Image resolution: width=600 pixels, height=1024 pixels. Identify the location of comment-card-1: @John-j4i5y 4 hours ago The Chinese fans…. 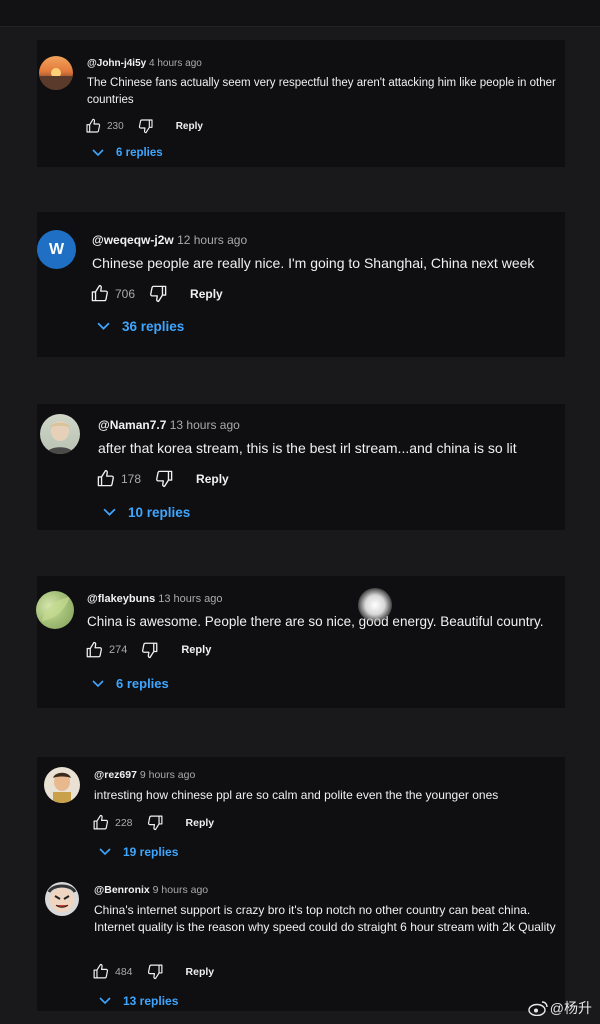
(301, 103).